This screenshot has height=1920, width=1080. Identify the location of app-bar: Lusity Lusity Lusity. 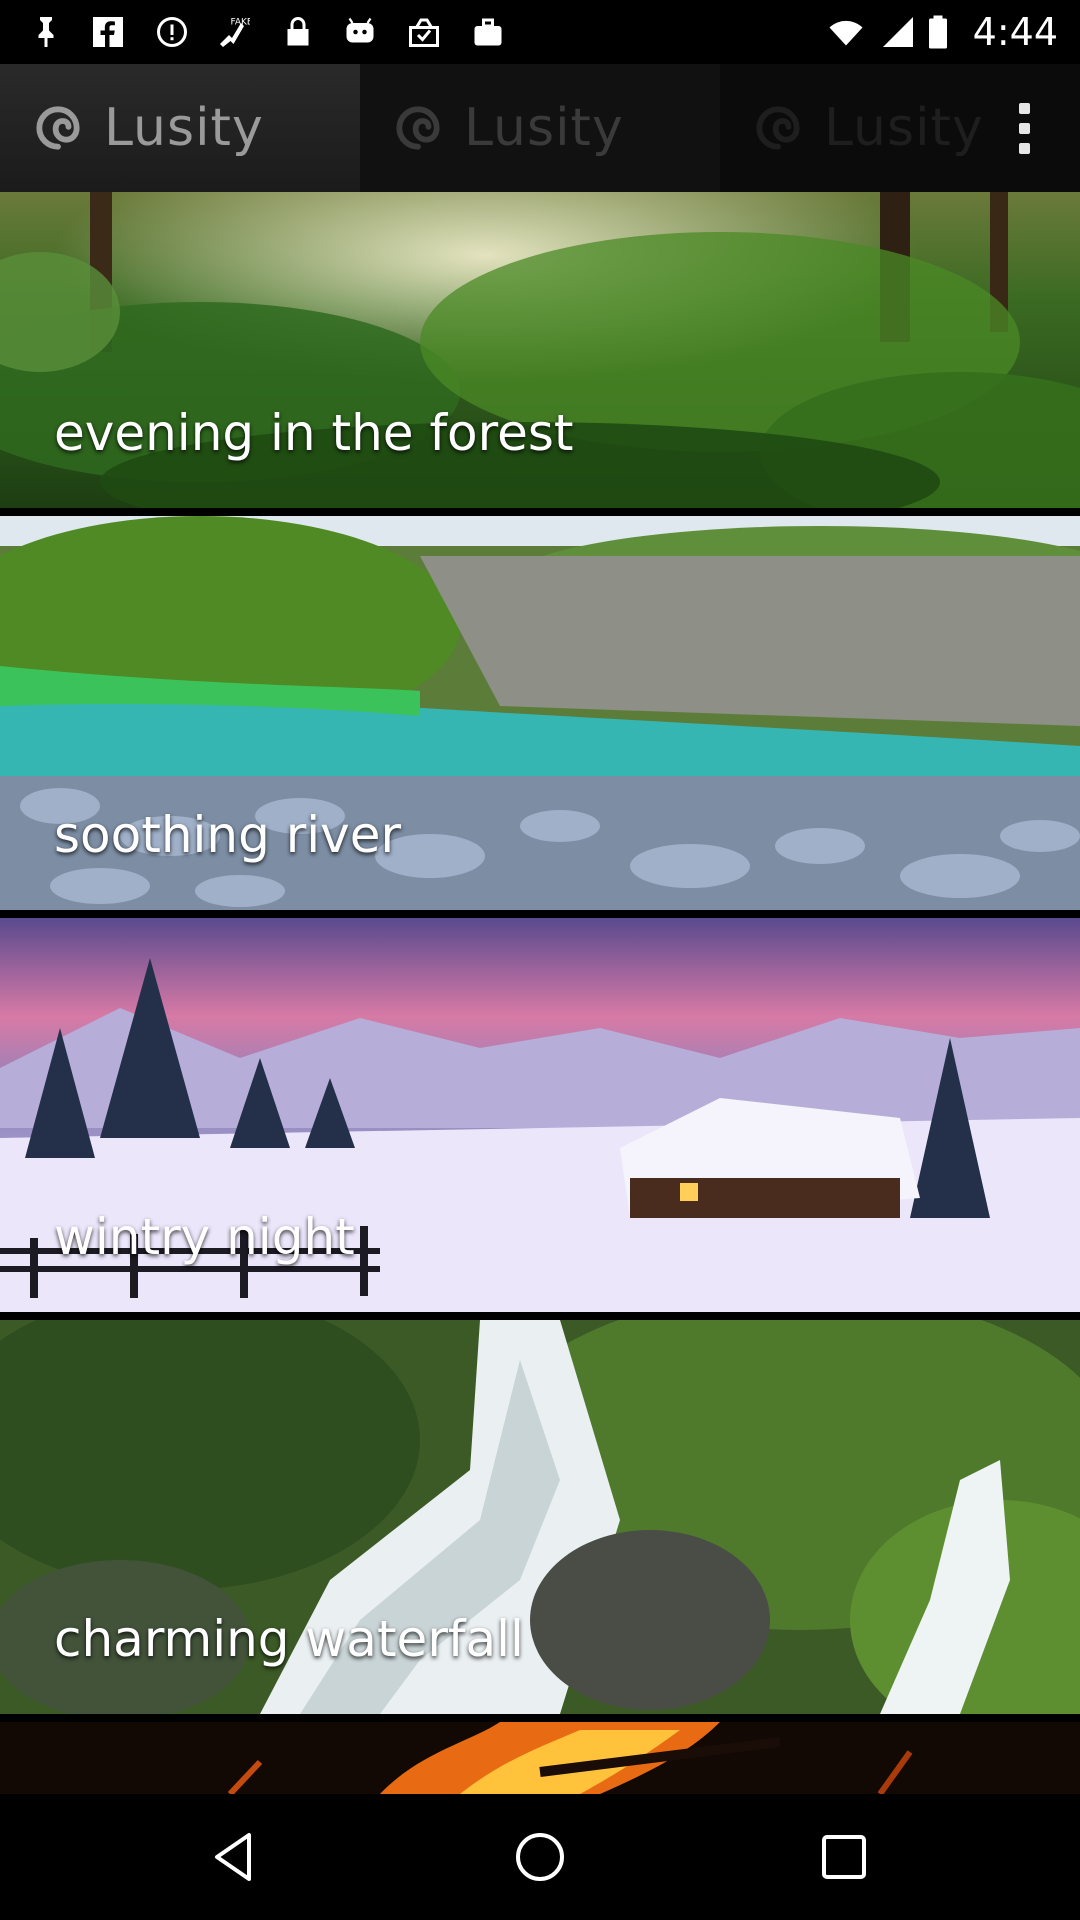
(540, 128).